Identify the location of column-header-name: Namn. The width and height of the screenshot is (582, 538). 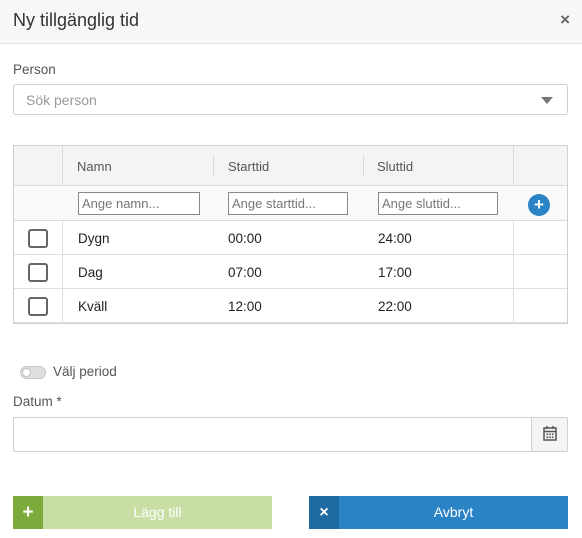
(94, 166).